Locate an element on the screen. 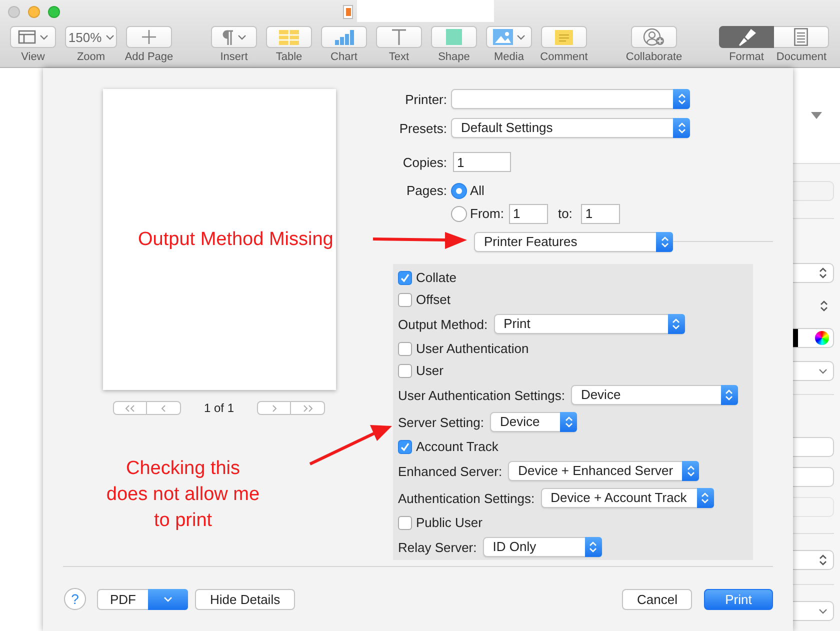 This screenshot has height=631, width=840. help-button: ? is located at coordinates (75, 599).